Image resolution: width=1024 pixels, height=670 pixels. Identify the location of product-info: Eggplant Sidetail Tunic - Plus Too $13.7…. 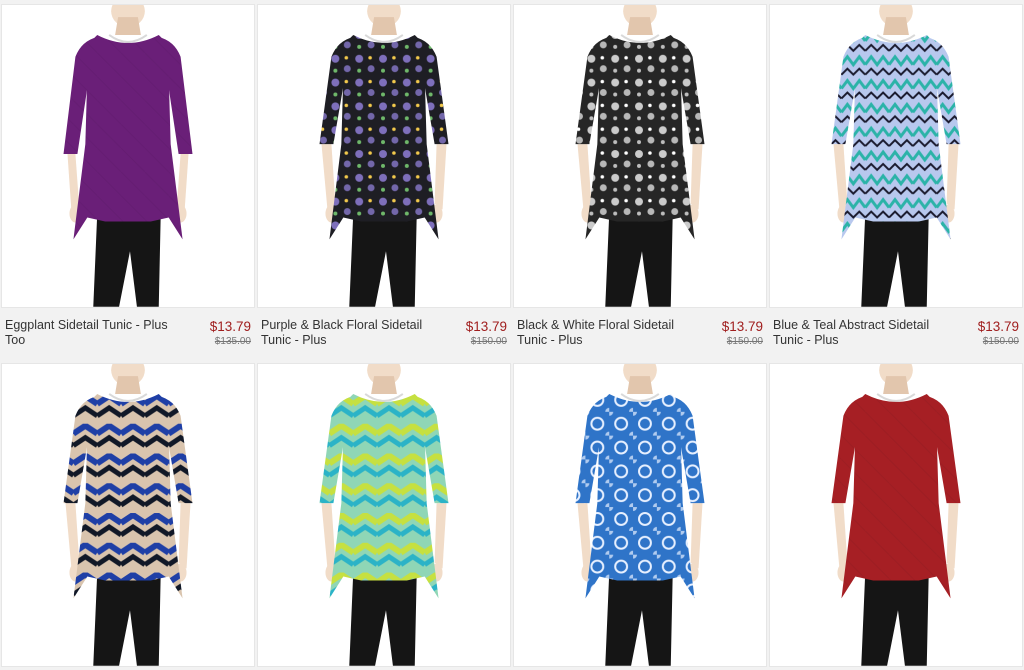
(128, 334).